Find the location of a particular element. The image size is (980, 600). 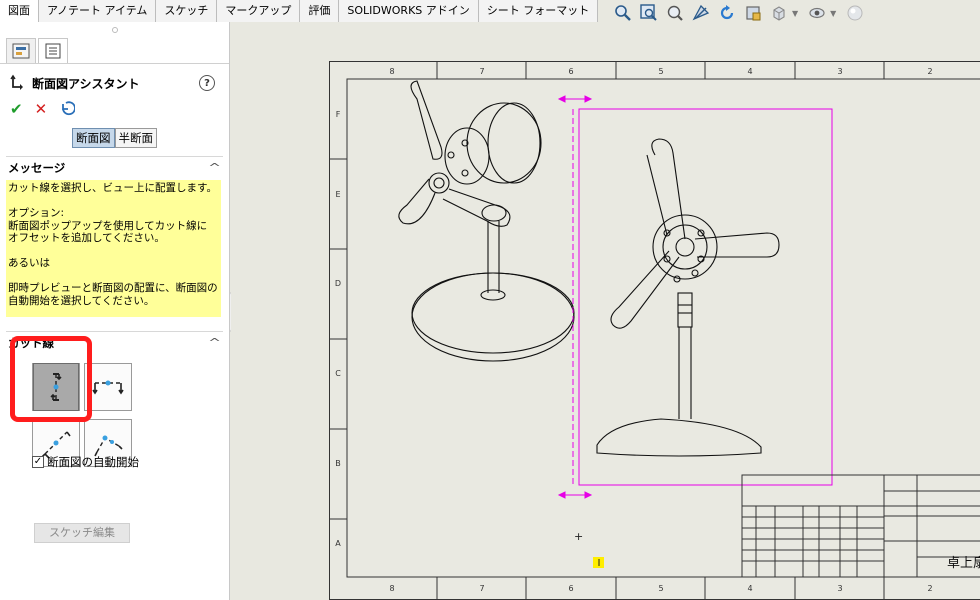

tab-annotation: アノテート アイテム is located at coordinates (98, 11).